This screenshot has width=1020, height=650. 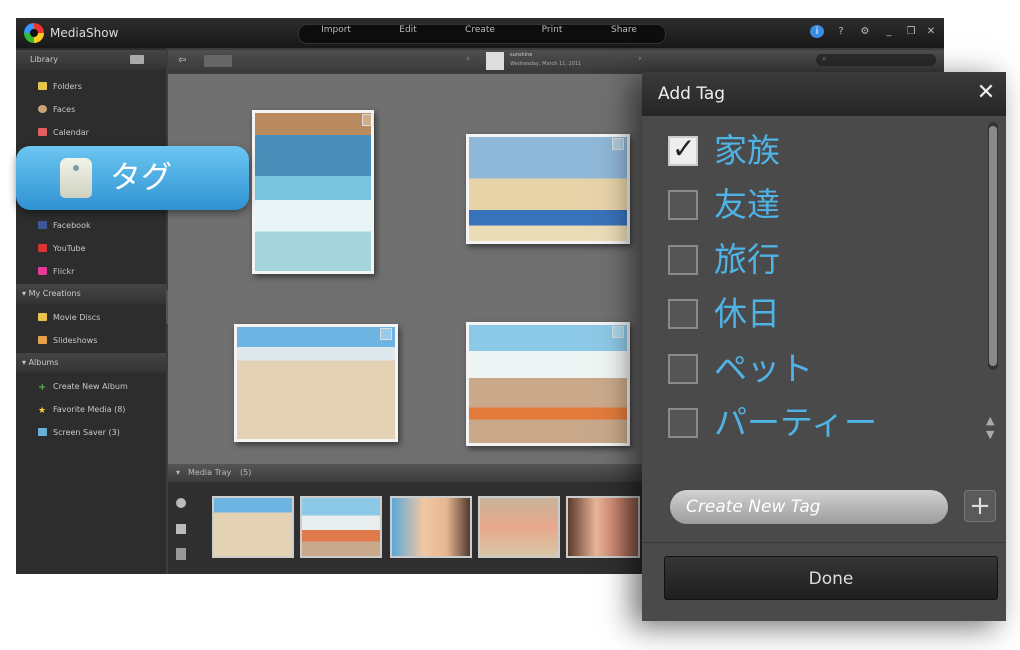 I want to click on sidebar-item-youtube: YouTube, so click(x=62, y=249).